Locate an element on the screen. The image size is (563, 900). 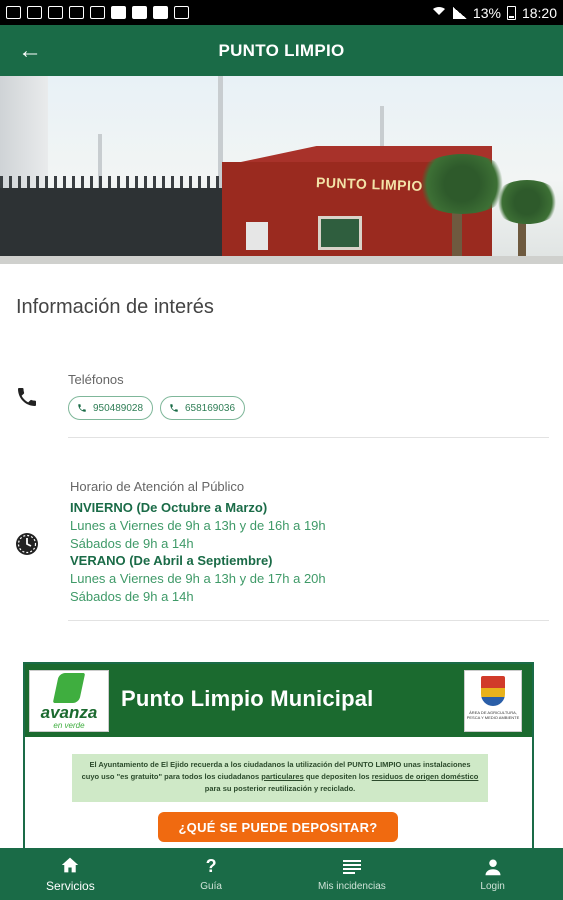
page-title: PUNTO LIMPIO is located at coordinates (281, 50).